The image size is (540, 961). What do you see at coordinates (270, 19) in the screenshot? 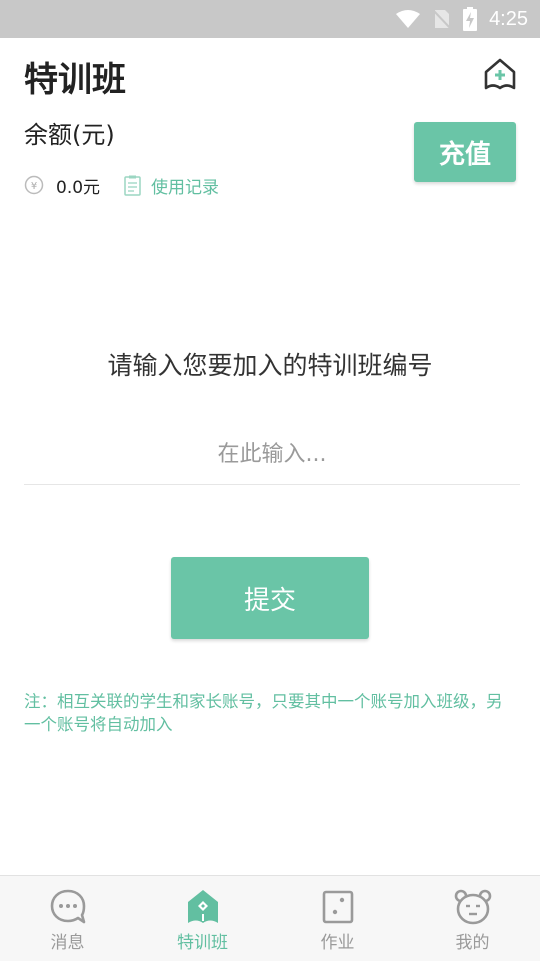
I see `status-bar: 4:25` at bounding box center [270, 19].